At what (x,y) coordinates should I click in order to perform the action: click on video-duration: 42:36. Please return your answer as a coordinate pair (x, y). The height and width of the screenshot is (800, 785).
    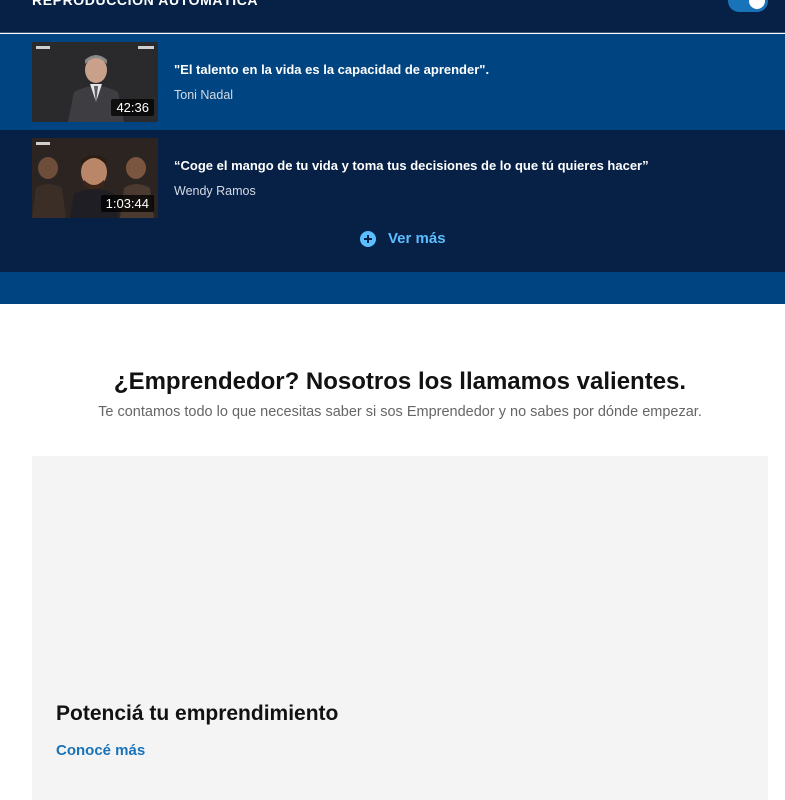
    Looking at the image, I should click on (132, 107).